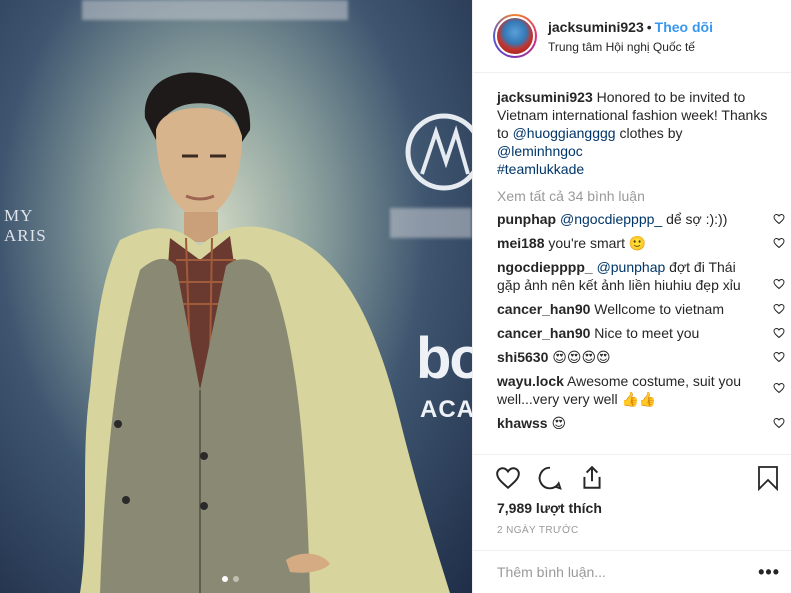  Describe the element at coordinates (522, 357) in the screenshot. I see `comment-username: shi5630` at that location.